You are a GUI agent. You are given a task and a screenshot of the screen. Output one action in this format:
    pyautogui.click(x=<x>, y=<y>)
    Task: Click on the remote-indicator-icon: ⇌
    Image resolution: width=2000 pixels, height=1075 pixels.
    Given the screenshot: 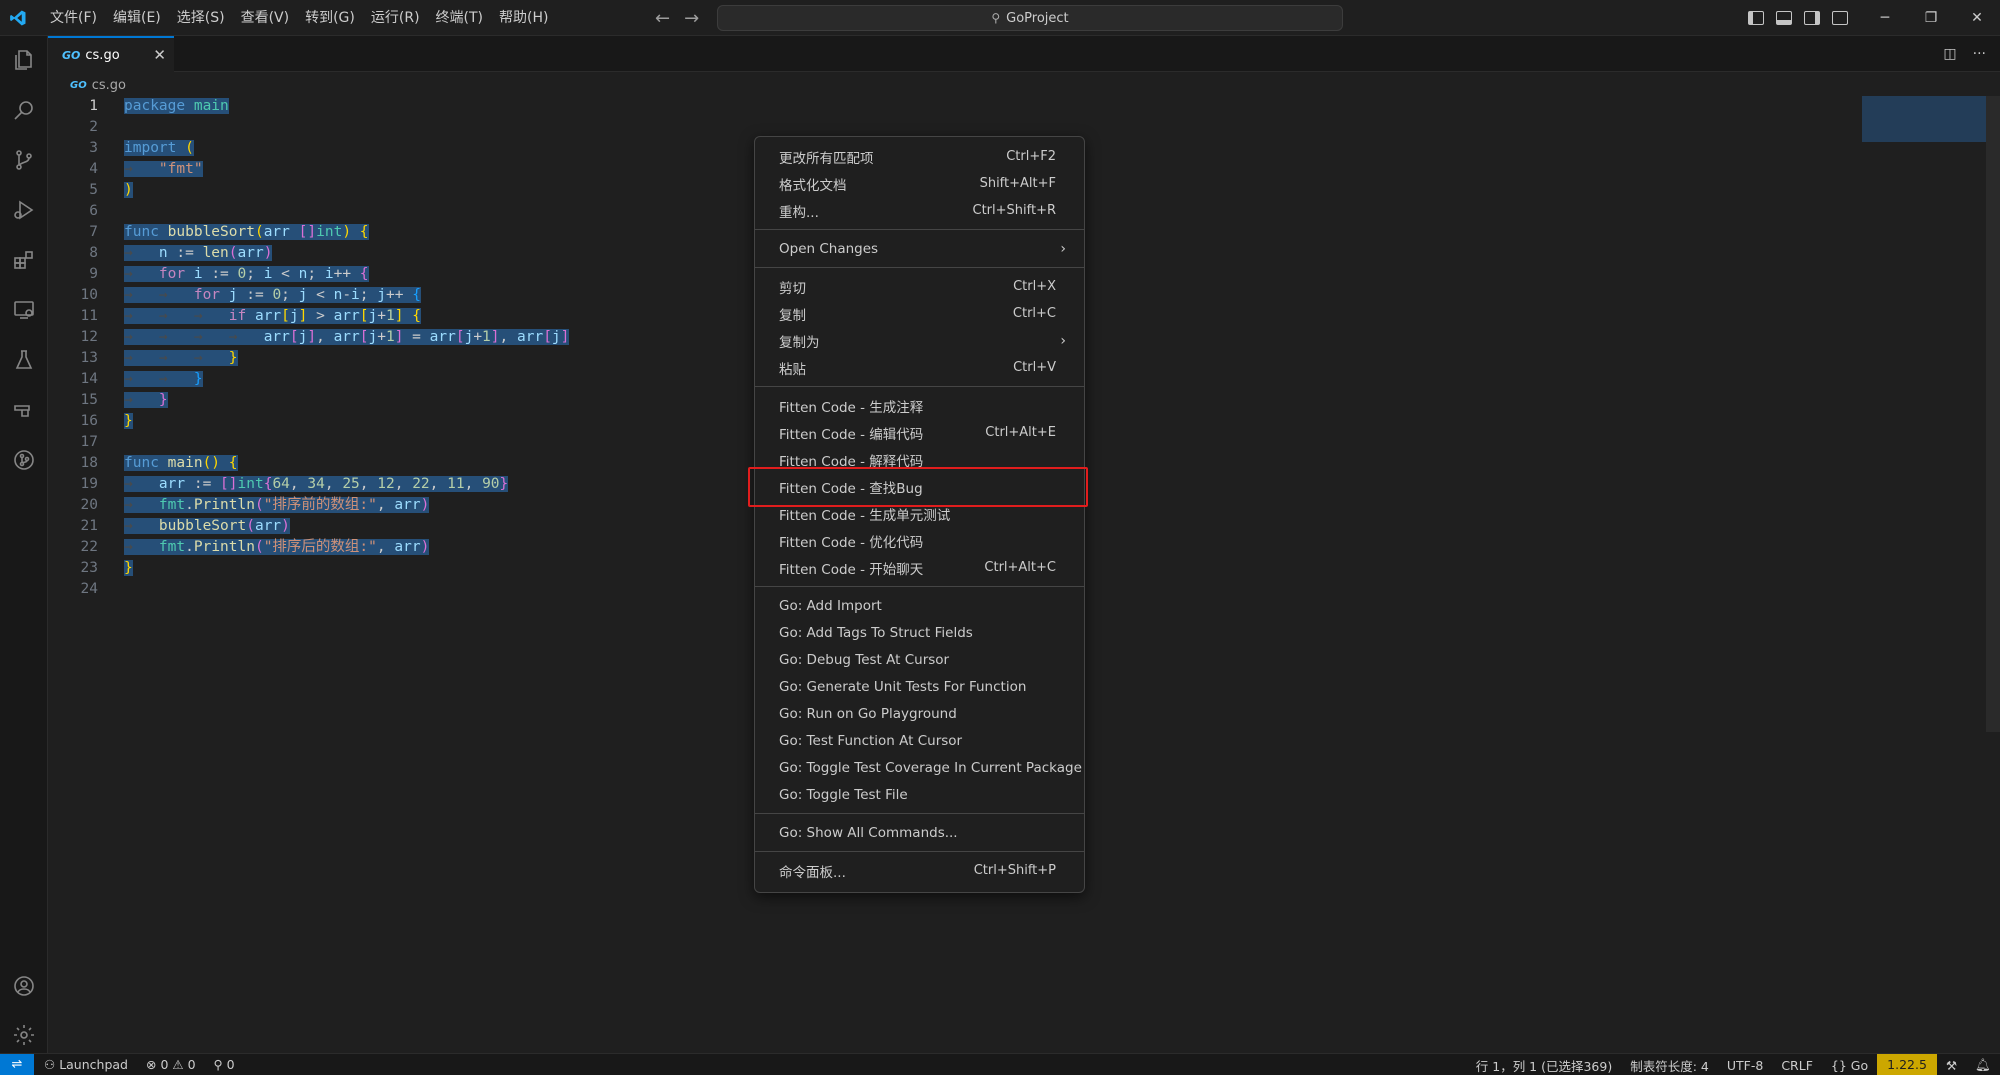 What is the action you would take?
    pyautogui.click(x=17, y=1064)
    